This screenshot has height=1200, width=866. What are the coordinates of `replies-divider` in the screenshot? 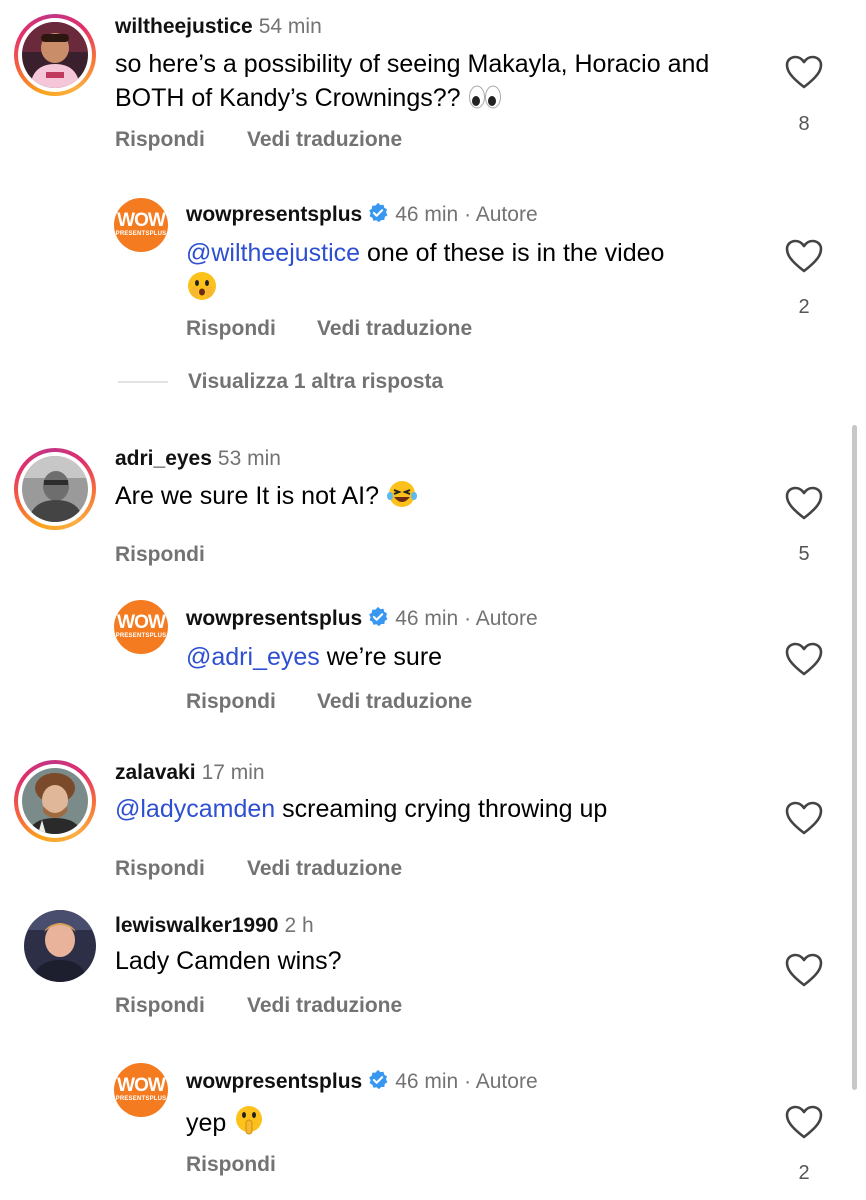 It's located at (143, 382).